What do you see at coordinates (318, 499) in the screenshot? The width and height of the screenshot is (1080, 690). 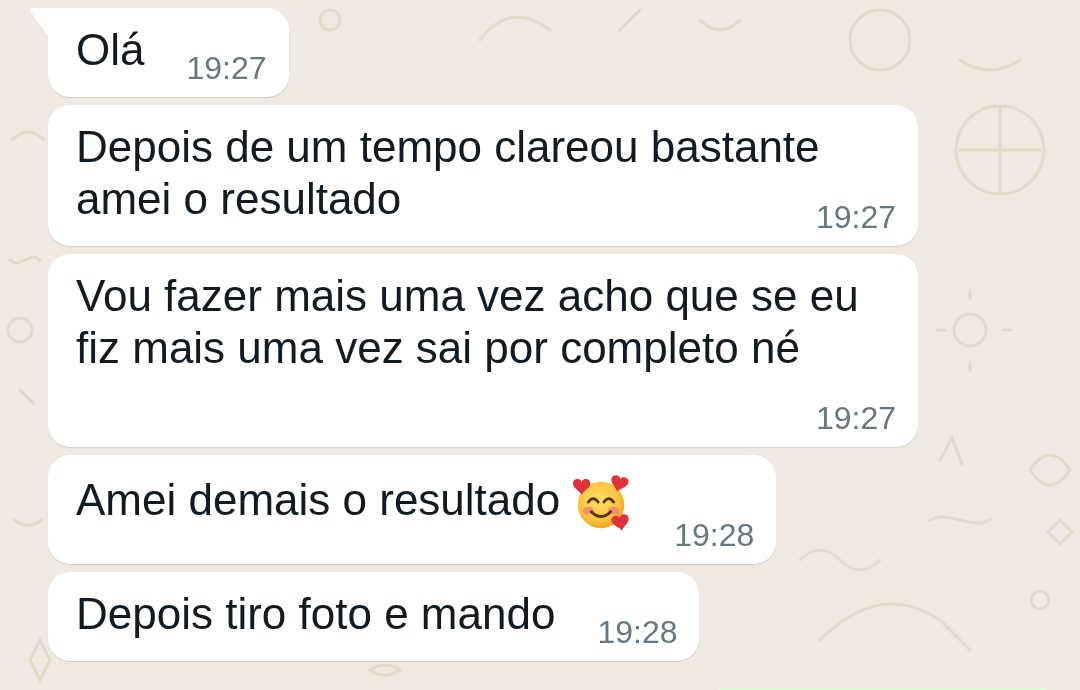 I see `message-text: Amei demais o resultado` at bounding box center [318, 499].